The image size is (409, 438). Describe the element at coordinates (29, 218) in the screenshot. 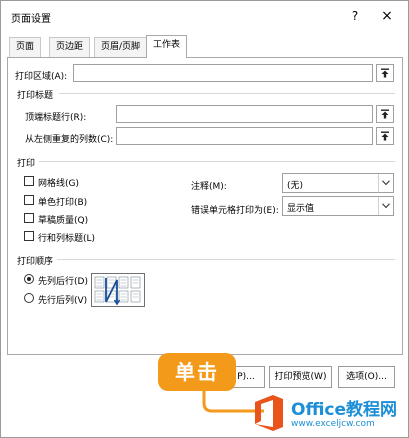

I see `draft-quality-checkbox` at that location.